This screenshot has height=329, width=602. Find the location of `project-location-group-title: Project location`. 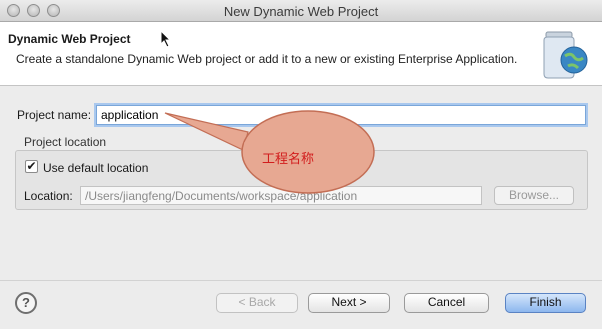

project-location-group-title: Project location is located at coordinates (65, 142).